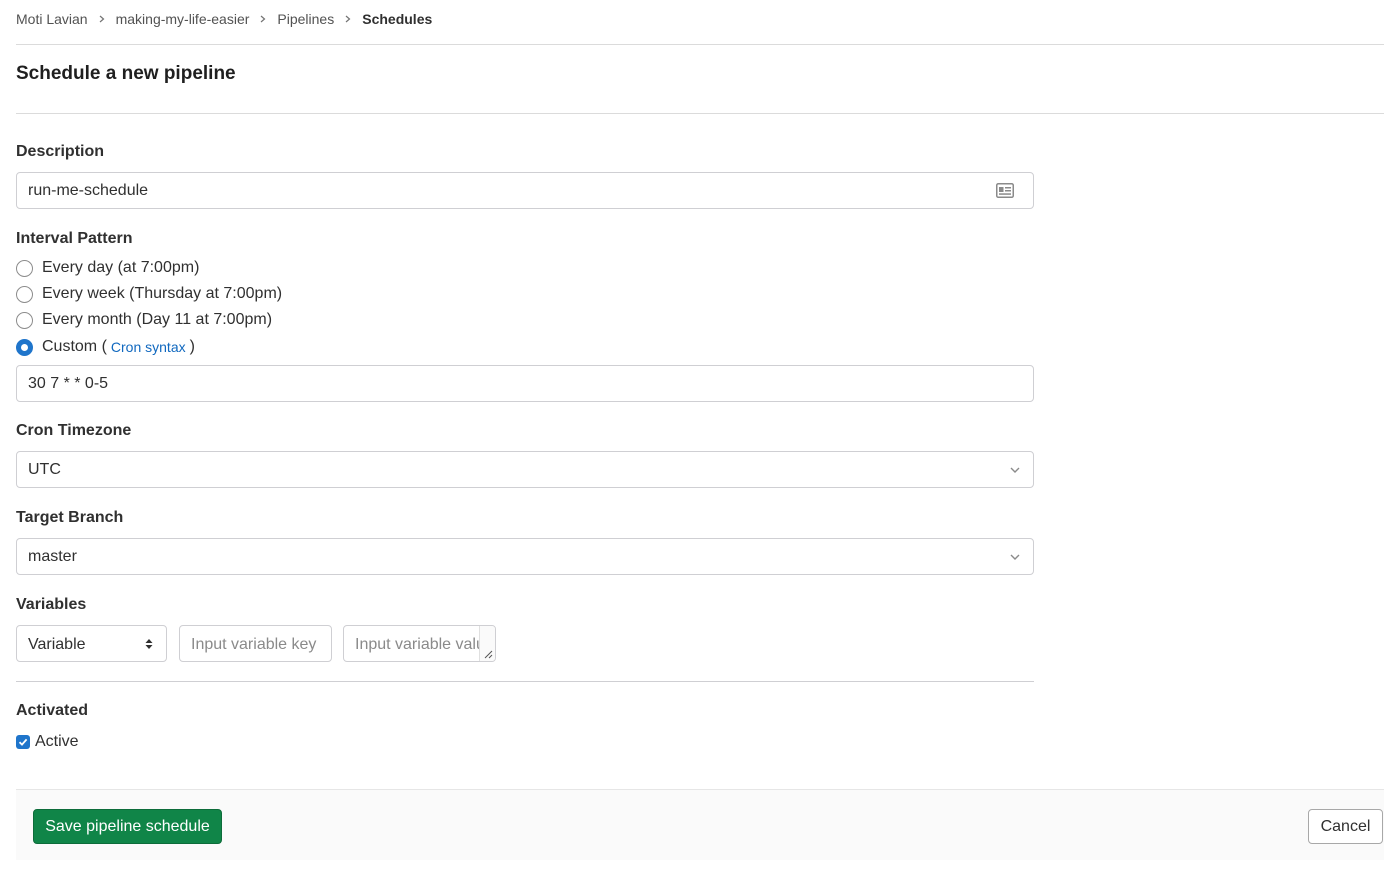 The height and width of the screenshot is (878, 1400). What do you see at coordinates (149, 644) in the screenshot?
I see `sort-updown-icon` at bounding box center [149, 644].